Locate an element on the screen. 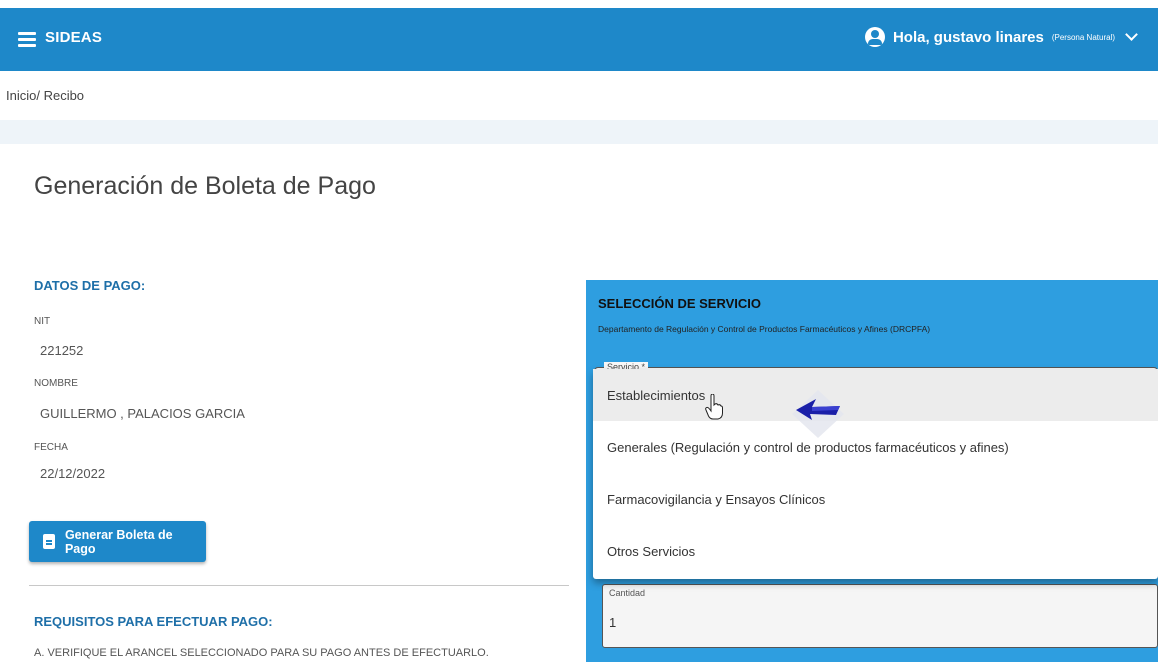 Image resolution: width=1158 pixels, height=662 pixels. requirements-title: REQUISITOS PARA EFECTUAR PAGO: is located at coordinates (153, 621).